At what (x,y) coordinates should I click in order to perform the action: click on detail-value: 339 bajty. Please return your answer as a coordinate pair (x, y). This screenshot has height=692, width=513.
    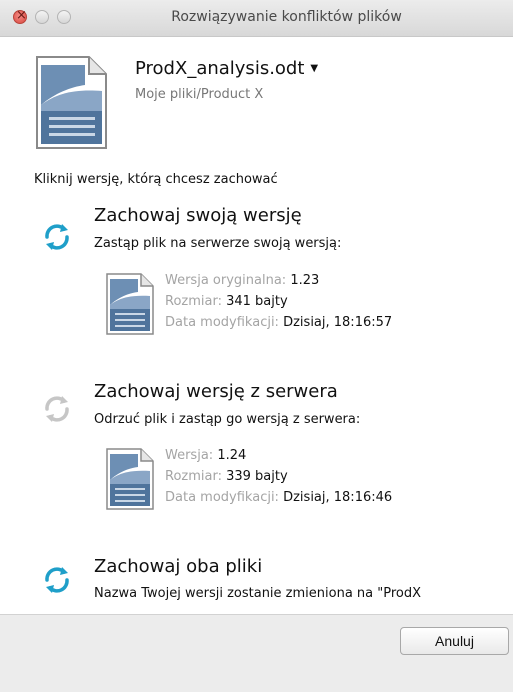
    Looking at the image, I should click on (257, 476).